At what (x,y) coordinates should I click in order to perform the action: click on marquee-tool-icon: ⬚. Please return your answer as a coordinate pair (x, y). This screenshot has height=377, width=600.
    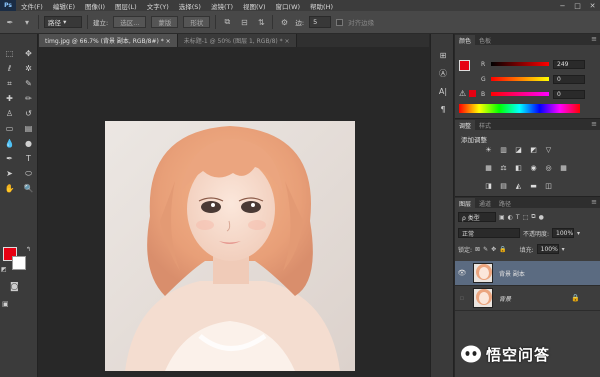
    Looking at the image, I should click on (9, 53).